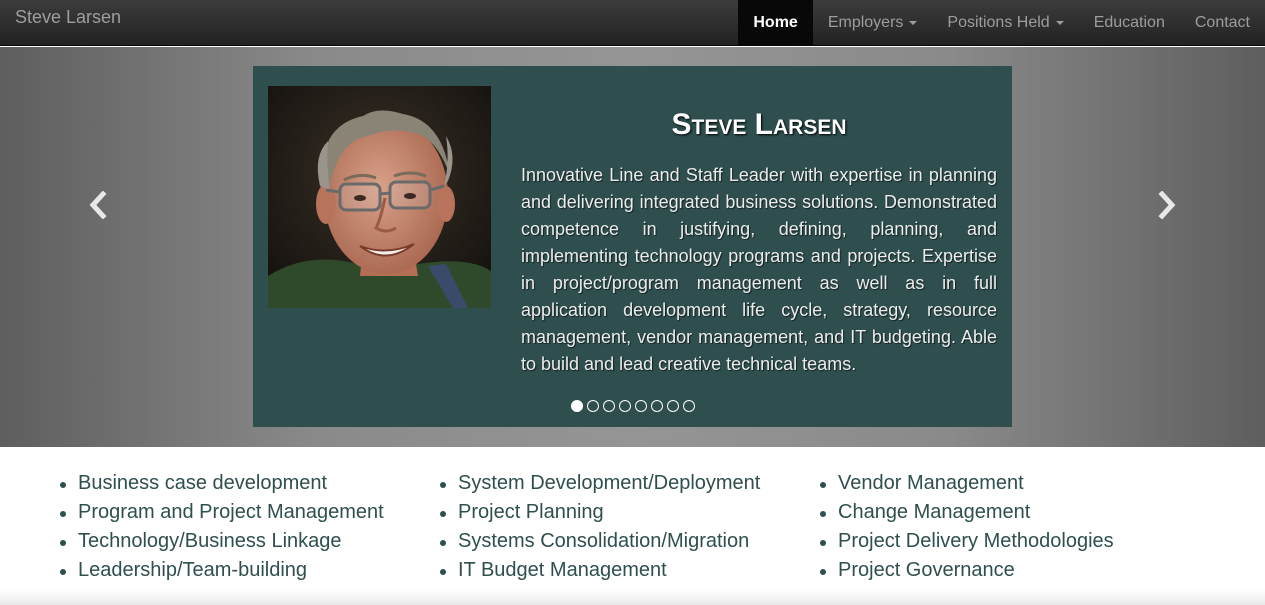 This screenshot has height=605, width=1265. I want to click on carousel-prev-button, so click(98, 205).